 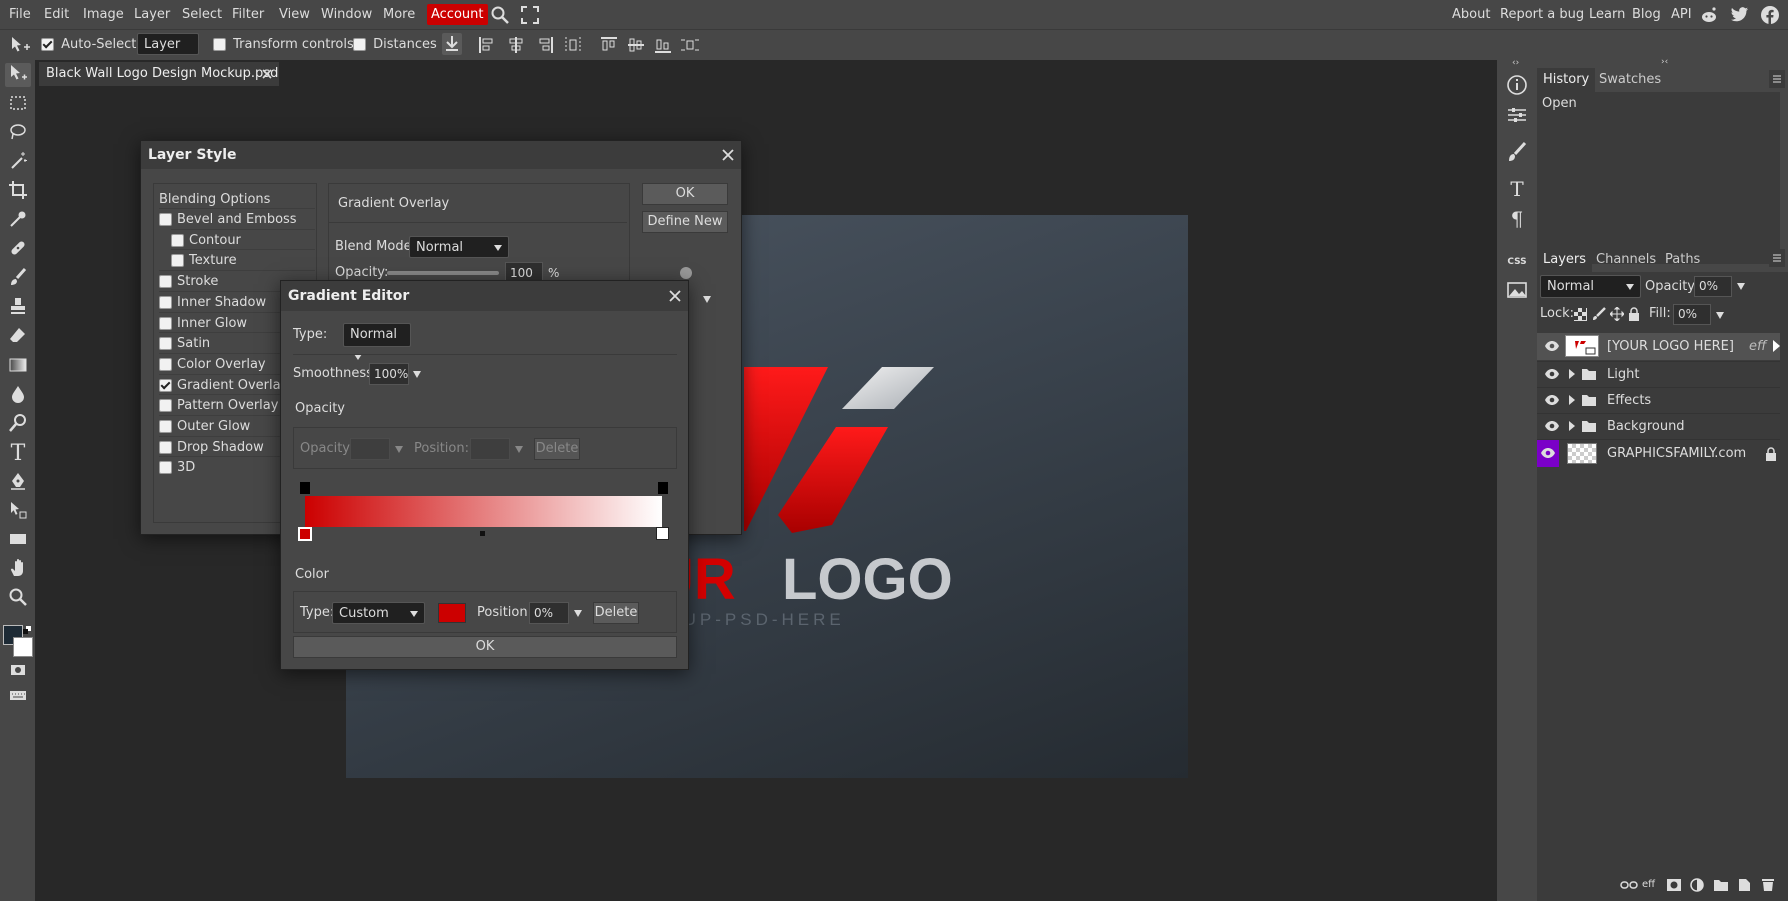 I want to click on opacity-stop-left, so click(x=305, y=488).